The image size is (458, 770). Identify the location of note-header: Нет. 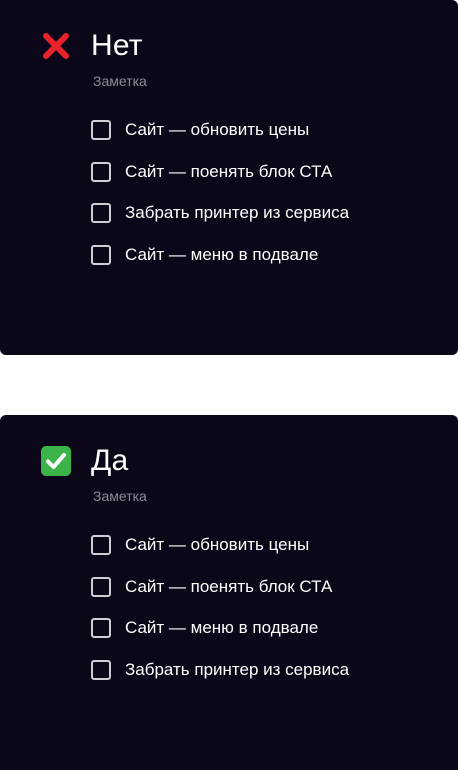
(91, 46).